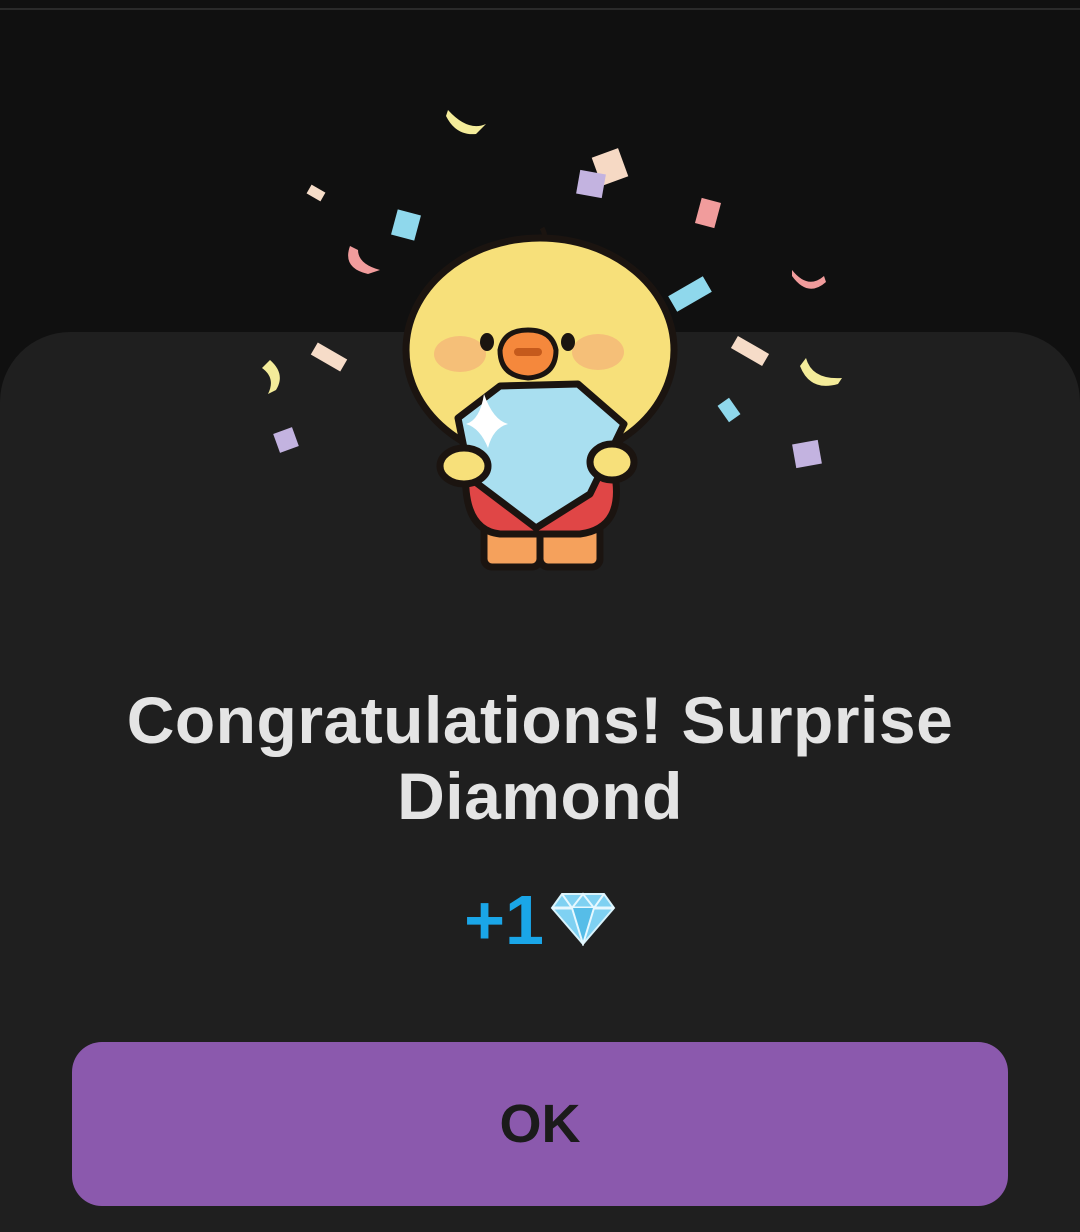  What do you see at coordinates (504, 920) in the screenshot?
I see `reward-amount: +1` at bounding box center [504, 920].